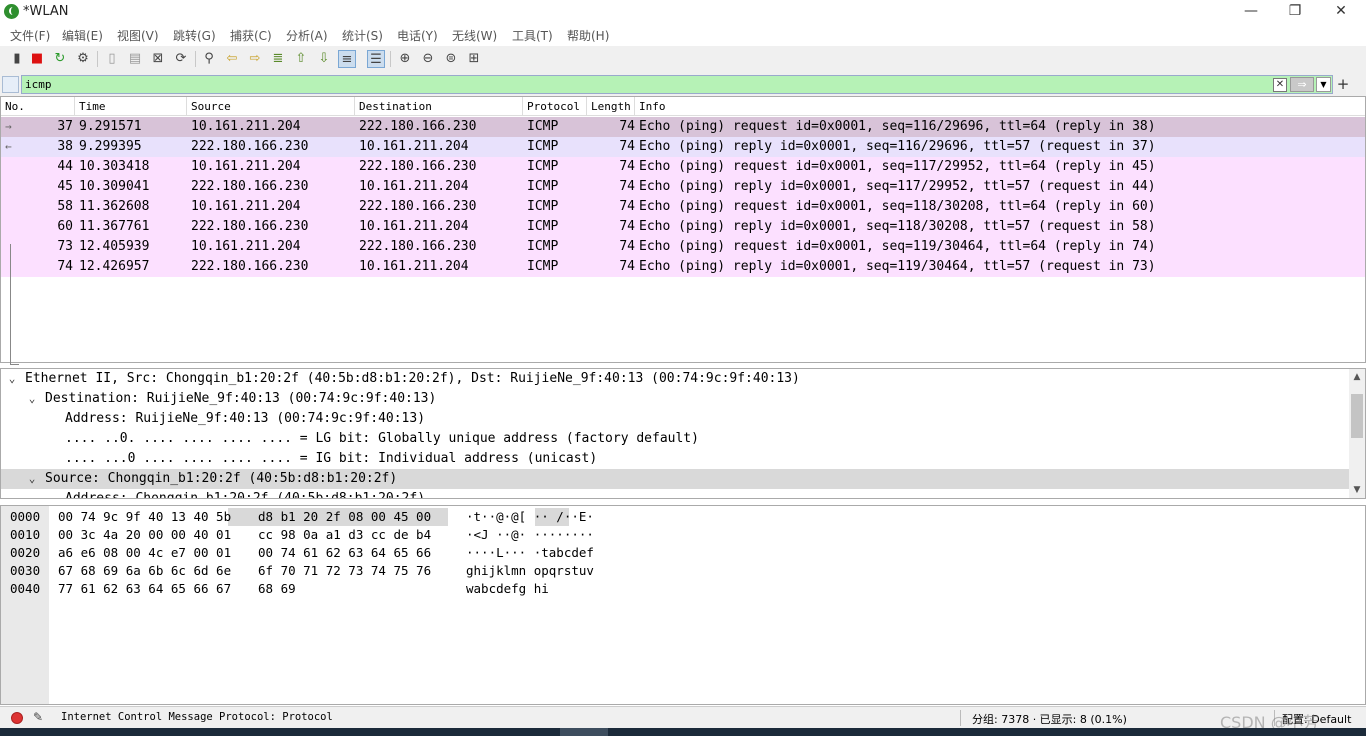 Image resolution: width=1366 pixels, height=736 pixels. Describe the element at coordinates (112, 59) in the screenshot. I see `open-file-icon: ▯` at that location.